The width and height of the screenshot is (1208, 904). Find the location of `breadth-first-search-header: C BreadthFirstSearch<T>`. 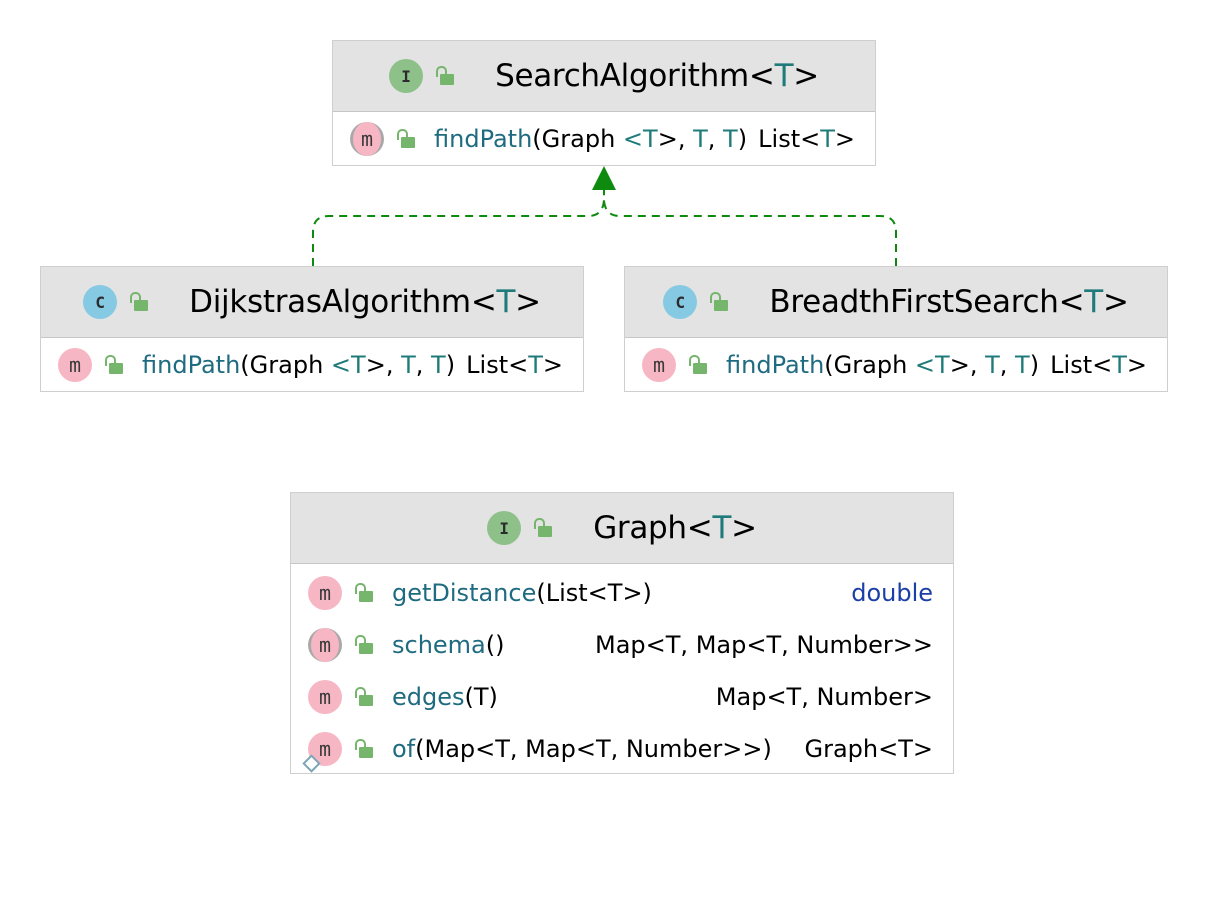

breadth-first-search-header: C BreadthFirstSearch<T> is located at coordinates (896, 302).